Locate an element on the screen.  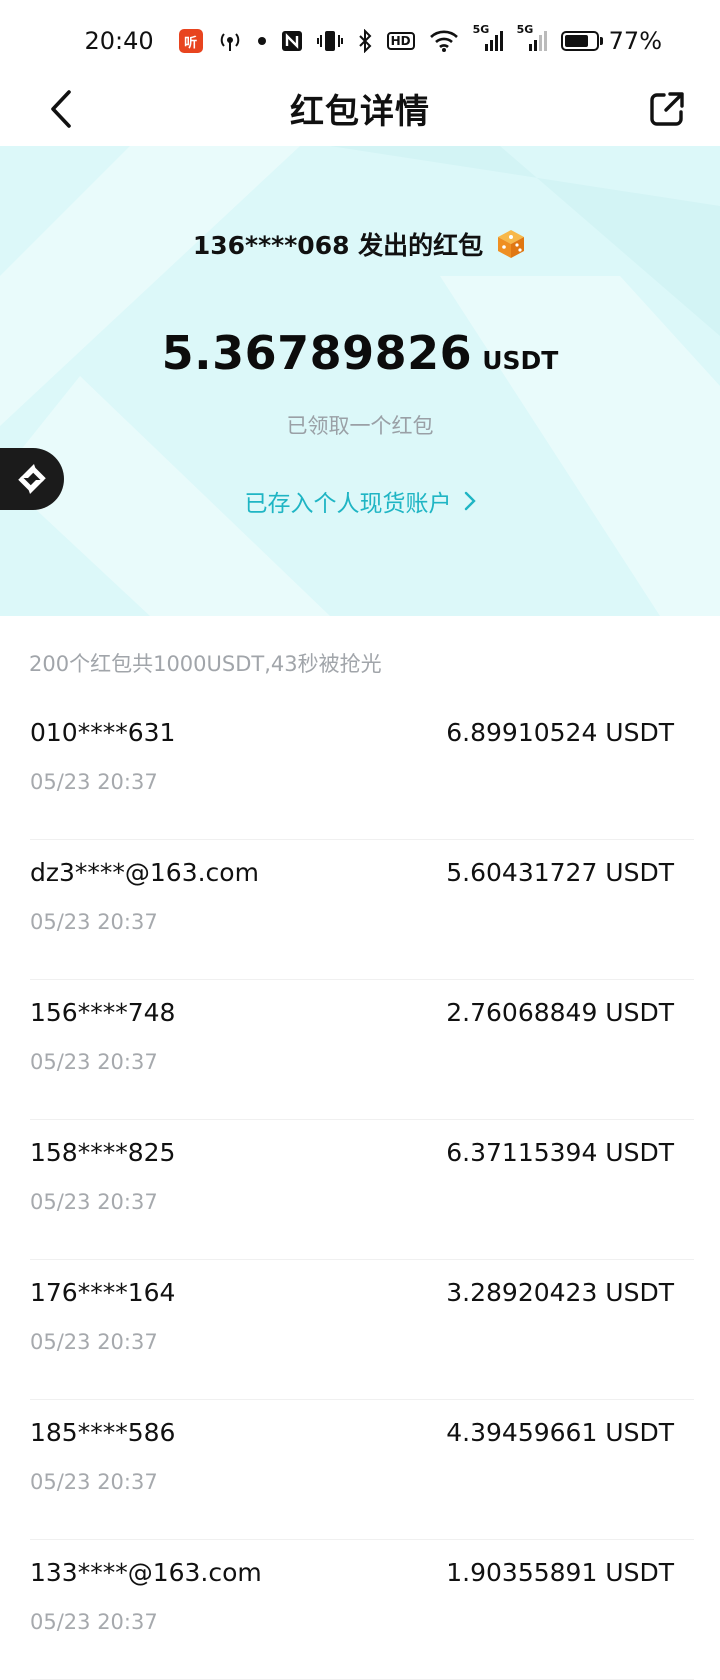
share-external-icon is located at coordinates (667, 109).